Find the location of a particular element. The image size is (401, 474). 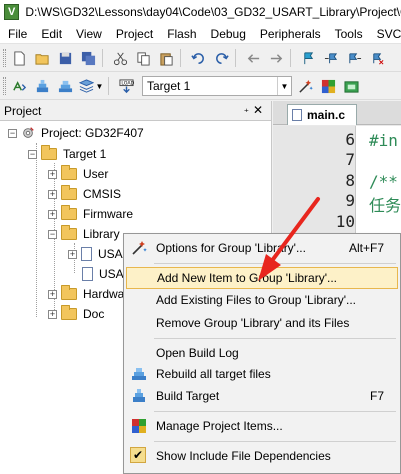

pack-installer-button is located at coordinates (351, 86).